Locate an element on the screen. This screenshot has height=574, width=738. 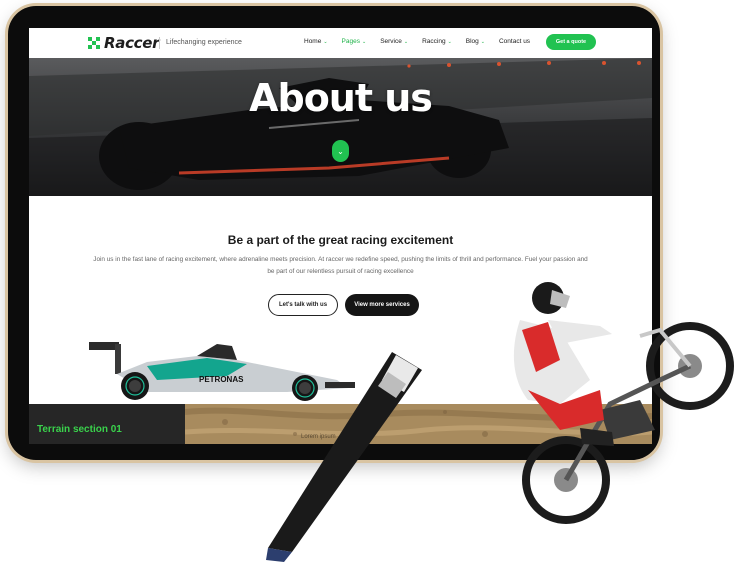
motocross-rider-image is located at coordinates (623, 403).